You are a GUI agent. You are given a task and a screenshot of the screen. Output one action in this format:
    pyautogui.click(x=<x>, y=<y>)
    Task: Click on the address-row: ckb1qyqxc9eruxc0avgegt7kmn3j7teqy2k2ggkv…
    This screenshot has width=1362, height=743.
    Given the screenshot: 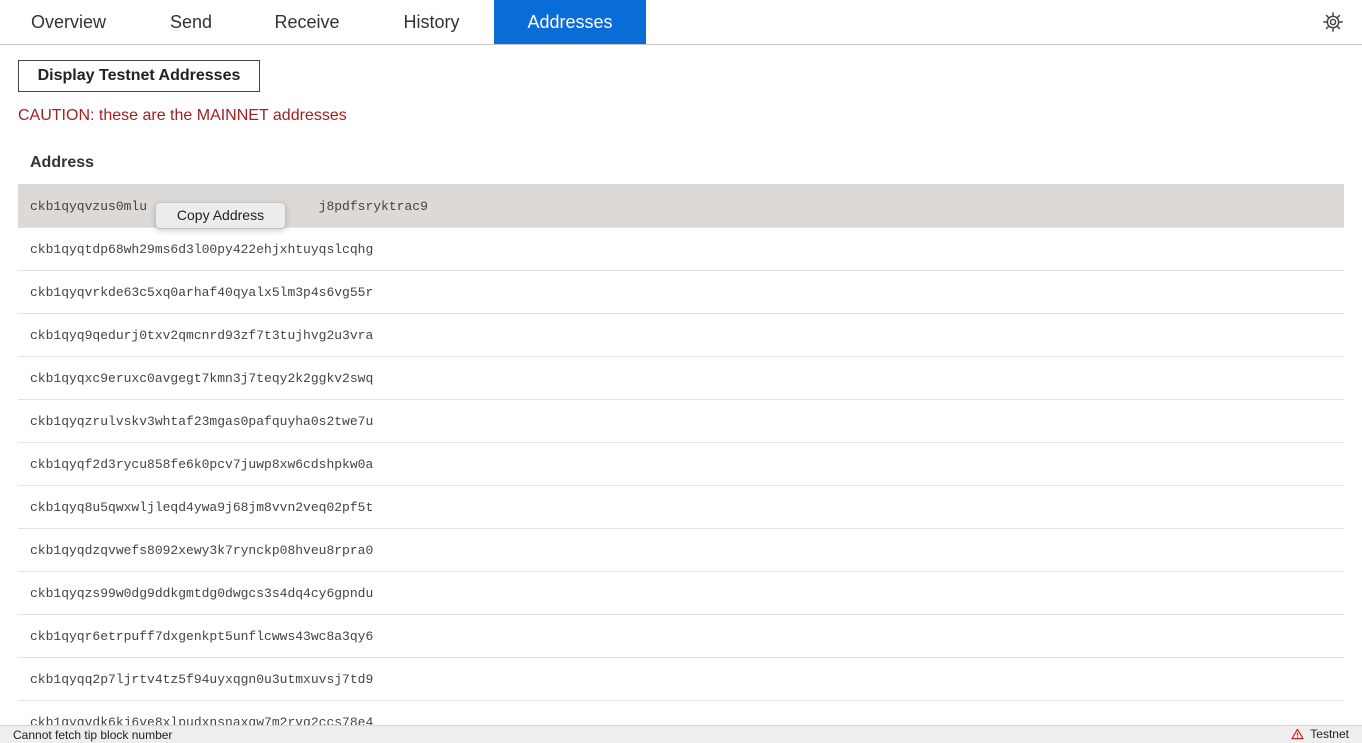 What is the action you would take?
    pyautogui.click(x=681, y=377)
    